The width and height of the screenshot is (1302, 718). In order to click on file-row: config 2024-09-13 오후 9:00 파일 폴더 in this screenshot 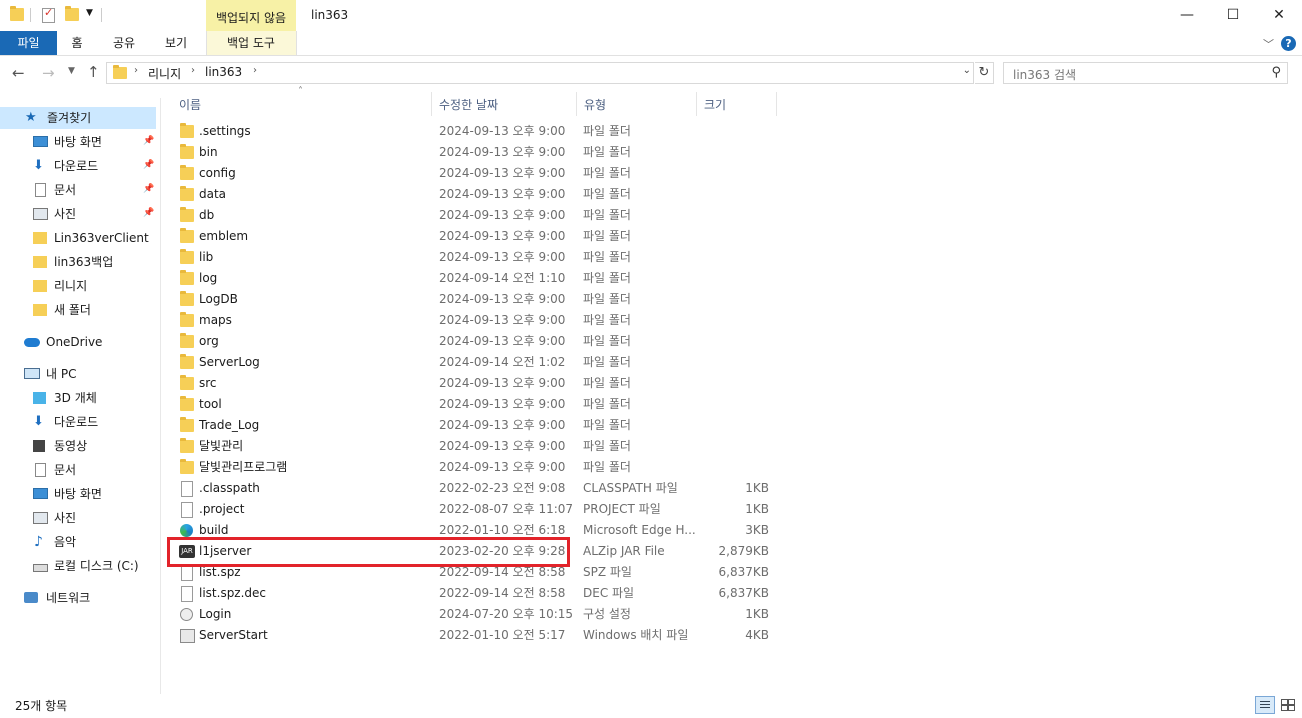, I will do `click(473, 173)`.